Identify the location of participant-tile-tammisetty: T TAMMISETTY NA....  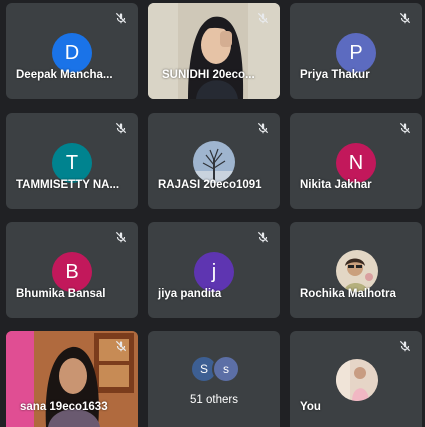
(72, 161).